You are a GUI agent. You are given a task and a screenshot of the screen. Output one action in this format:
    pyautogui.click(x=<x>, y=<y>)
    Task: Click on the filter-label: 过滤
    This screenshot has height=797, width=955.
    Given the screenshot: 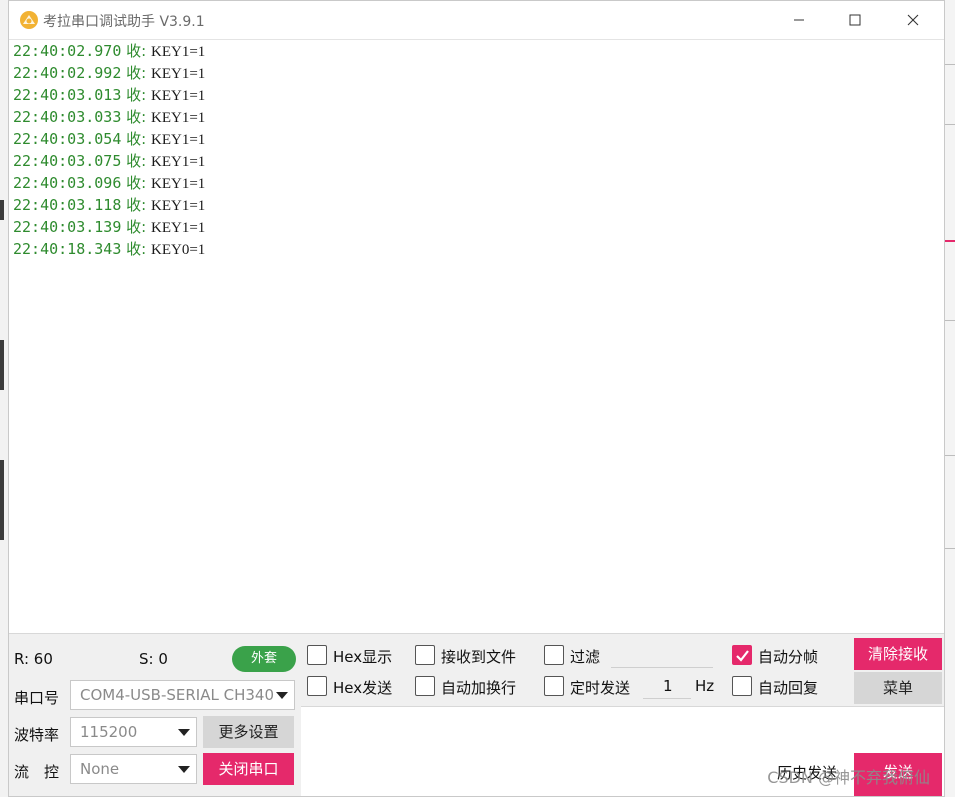 What is the action you would take?
    pyautogui.click(x=585, y=657)
    